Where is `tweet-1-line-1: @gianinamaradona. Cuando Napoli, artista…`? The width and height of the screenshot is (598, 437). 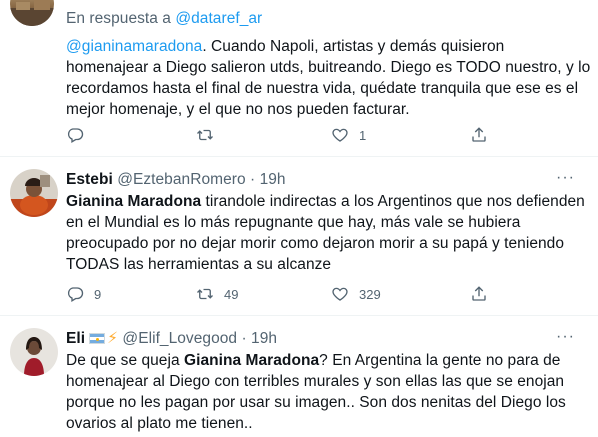
tweet-1-line-1: @gianinamaradona. Cuando Napoli, artista… is located at coordinates (285, 46).